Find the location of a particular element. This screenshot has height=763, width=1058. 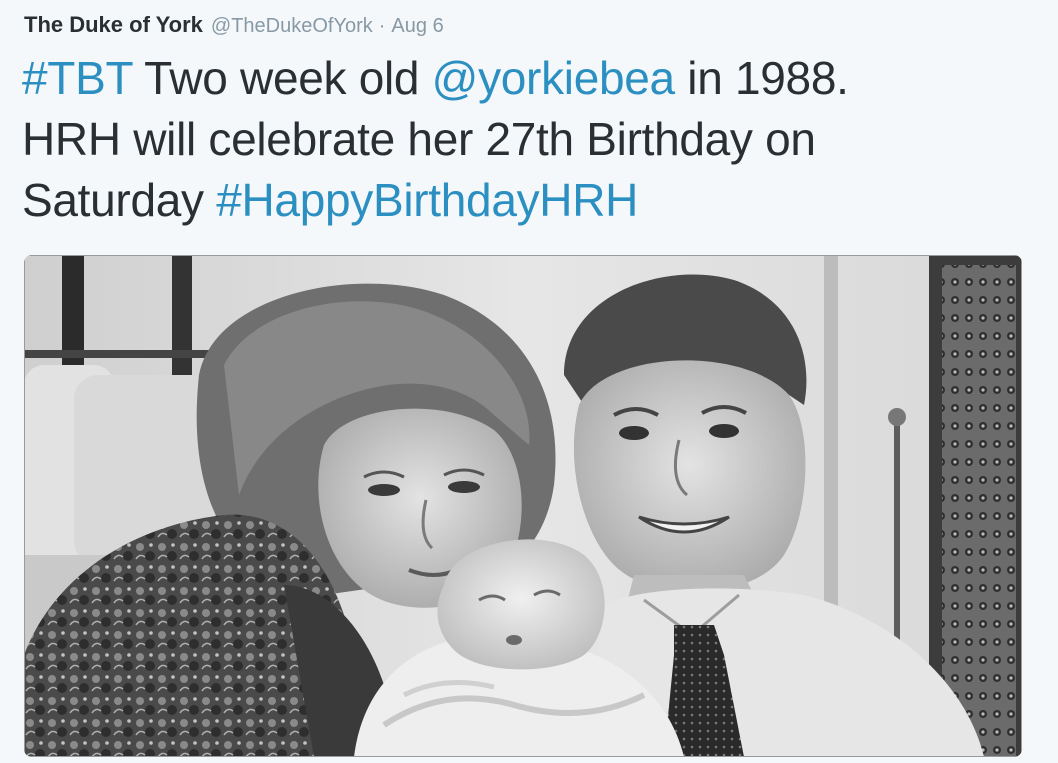

tweet-text-segment: Two week old is located at coordinates (282, 78).